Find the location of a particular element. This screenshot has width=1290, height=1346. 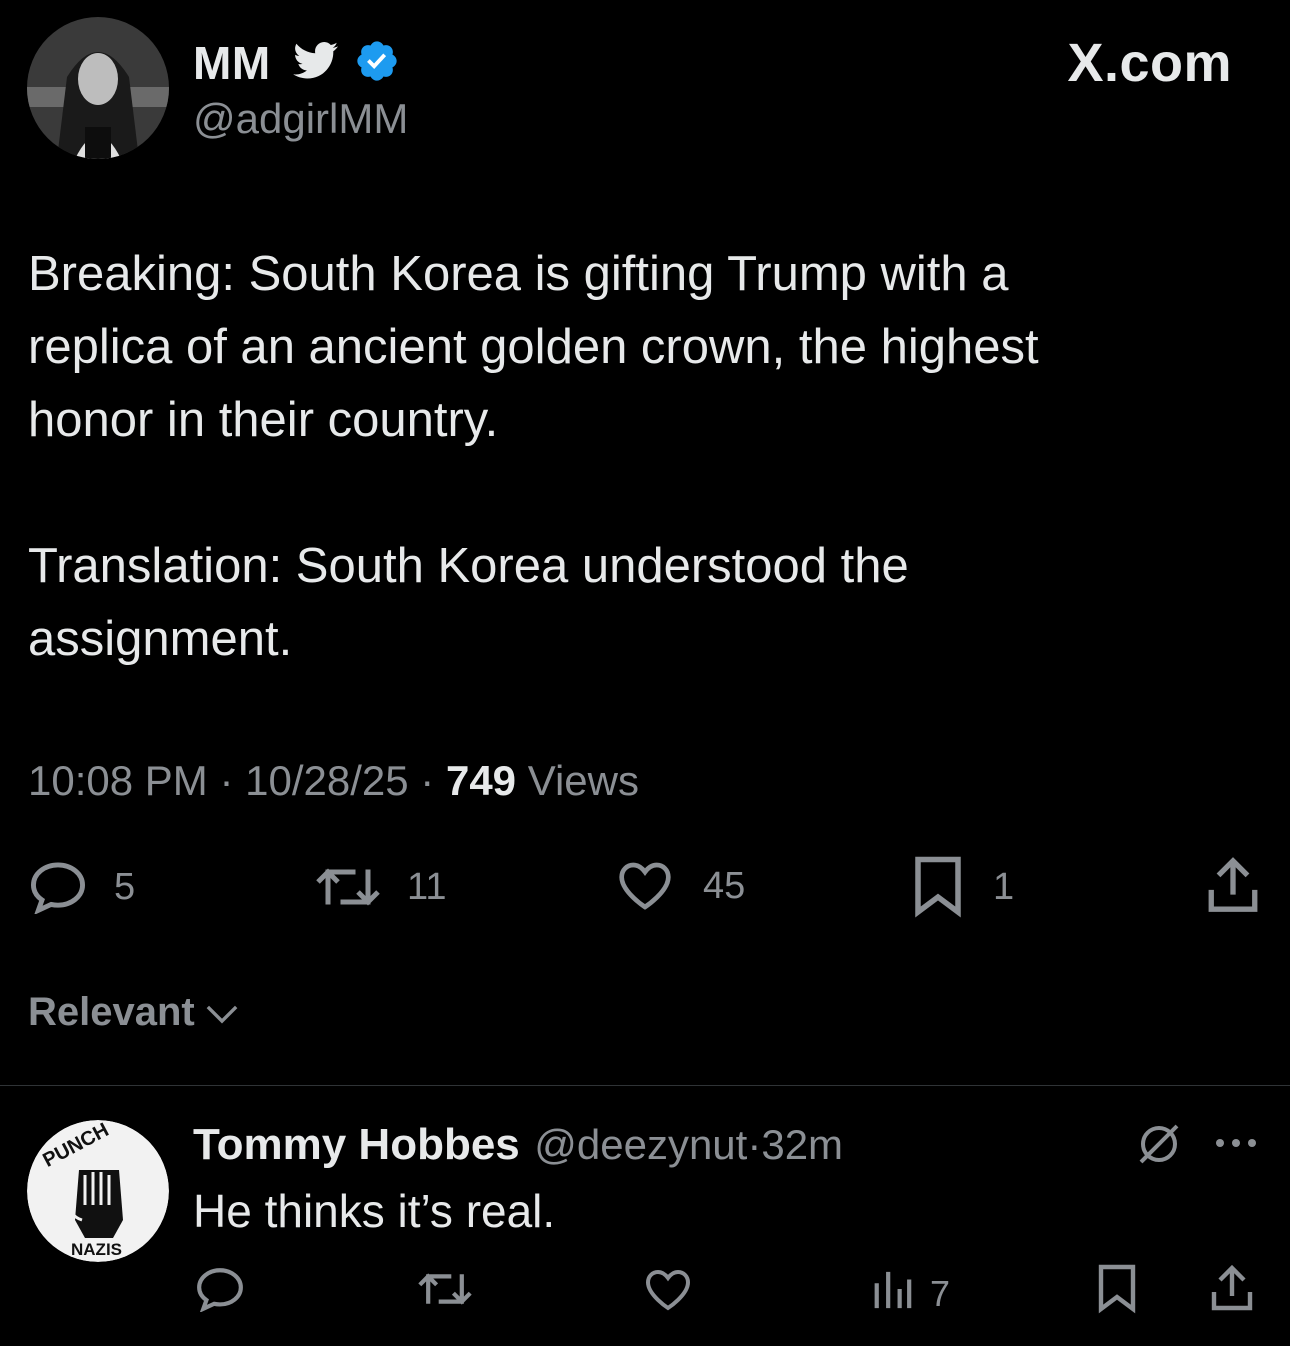

author-name: MM is located at coordinates (232, 63).